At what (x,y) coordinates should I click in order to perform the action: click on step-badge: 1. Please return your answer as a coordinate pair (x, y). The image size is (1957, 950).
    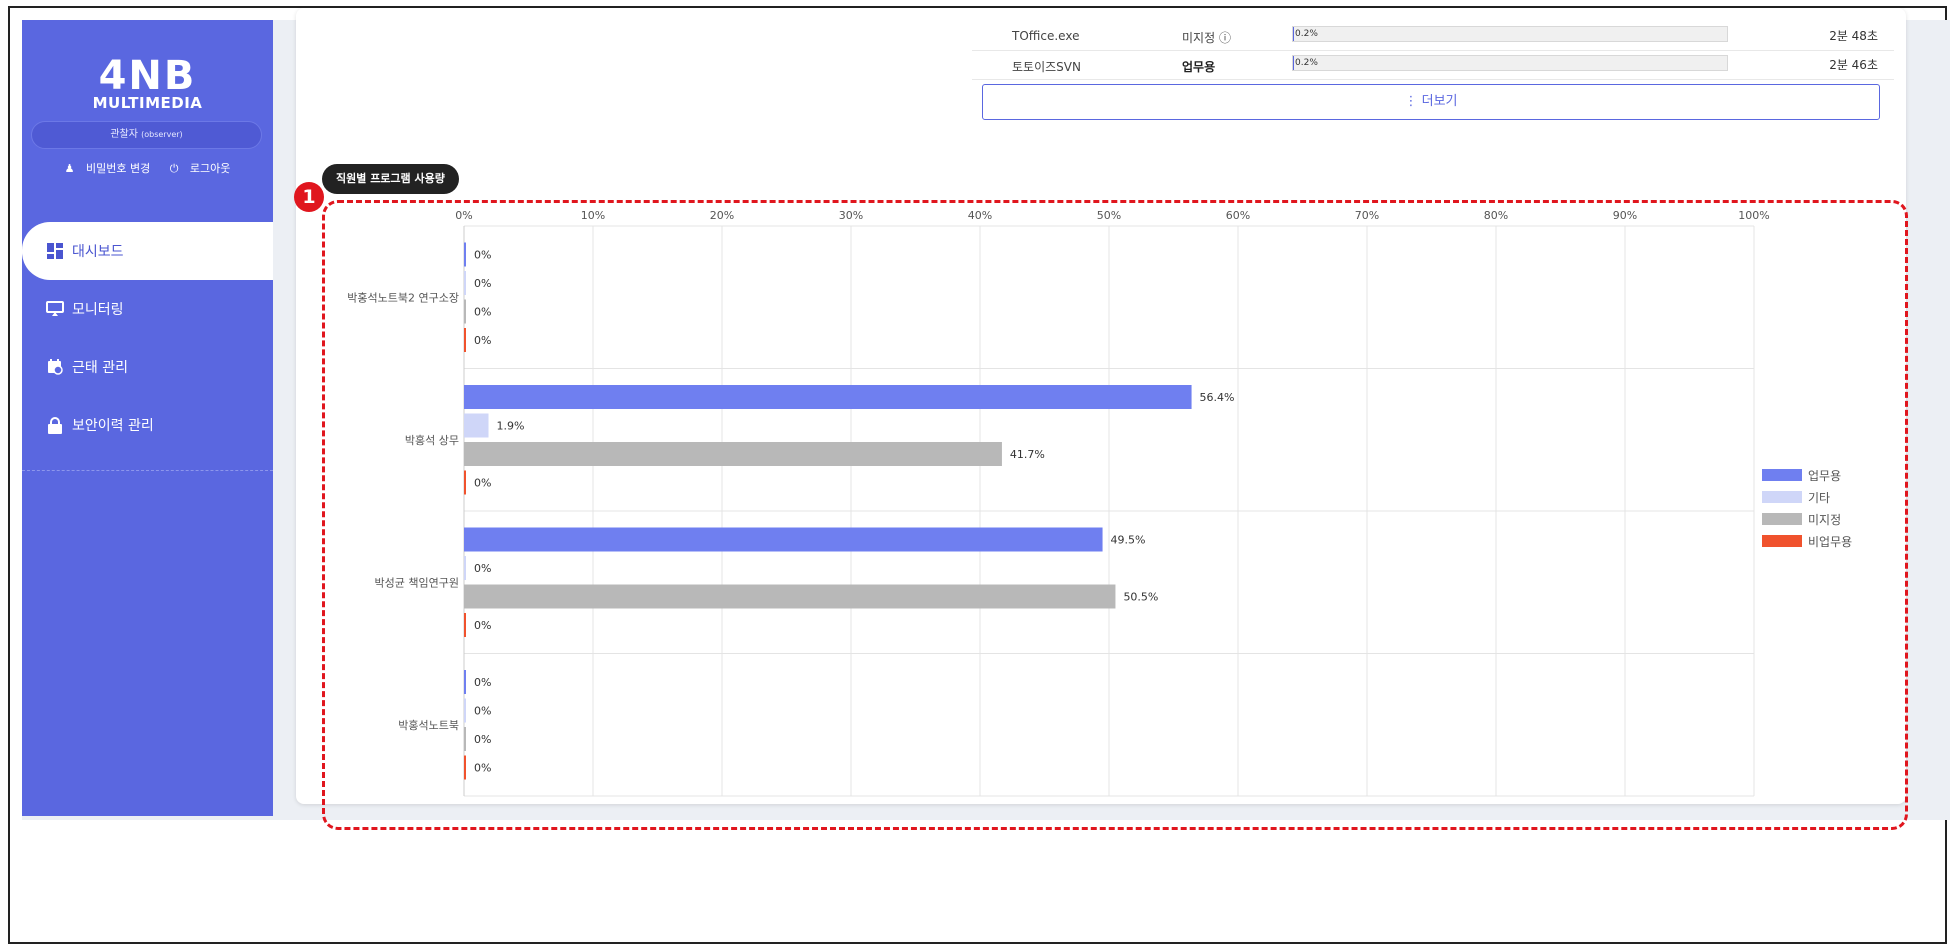
    Looking at the image, I should click on (309, 197).